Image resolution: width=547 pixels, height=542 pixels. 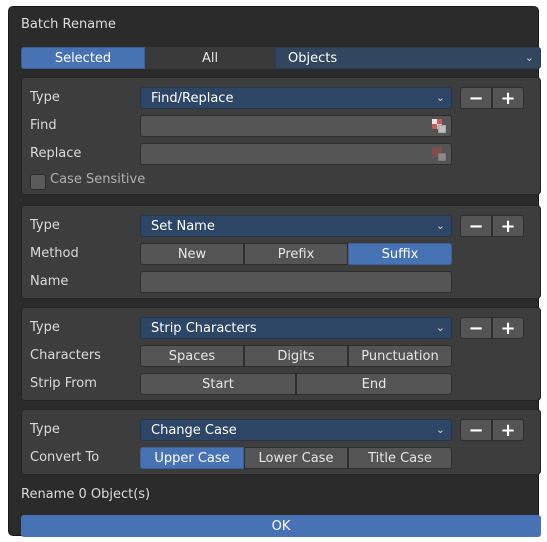 I want to click on name-label: Name, so click(x=49, y=281).